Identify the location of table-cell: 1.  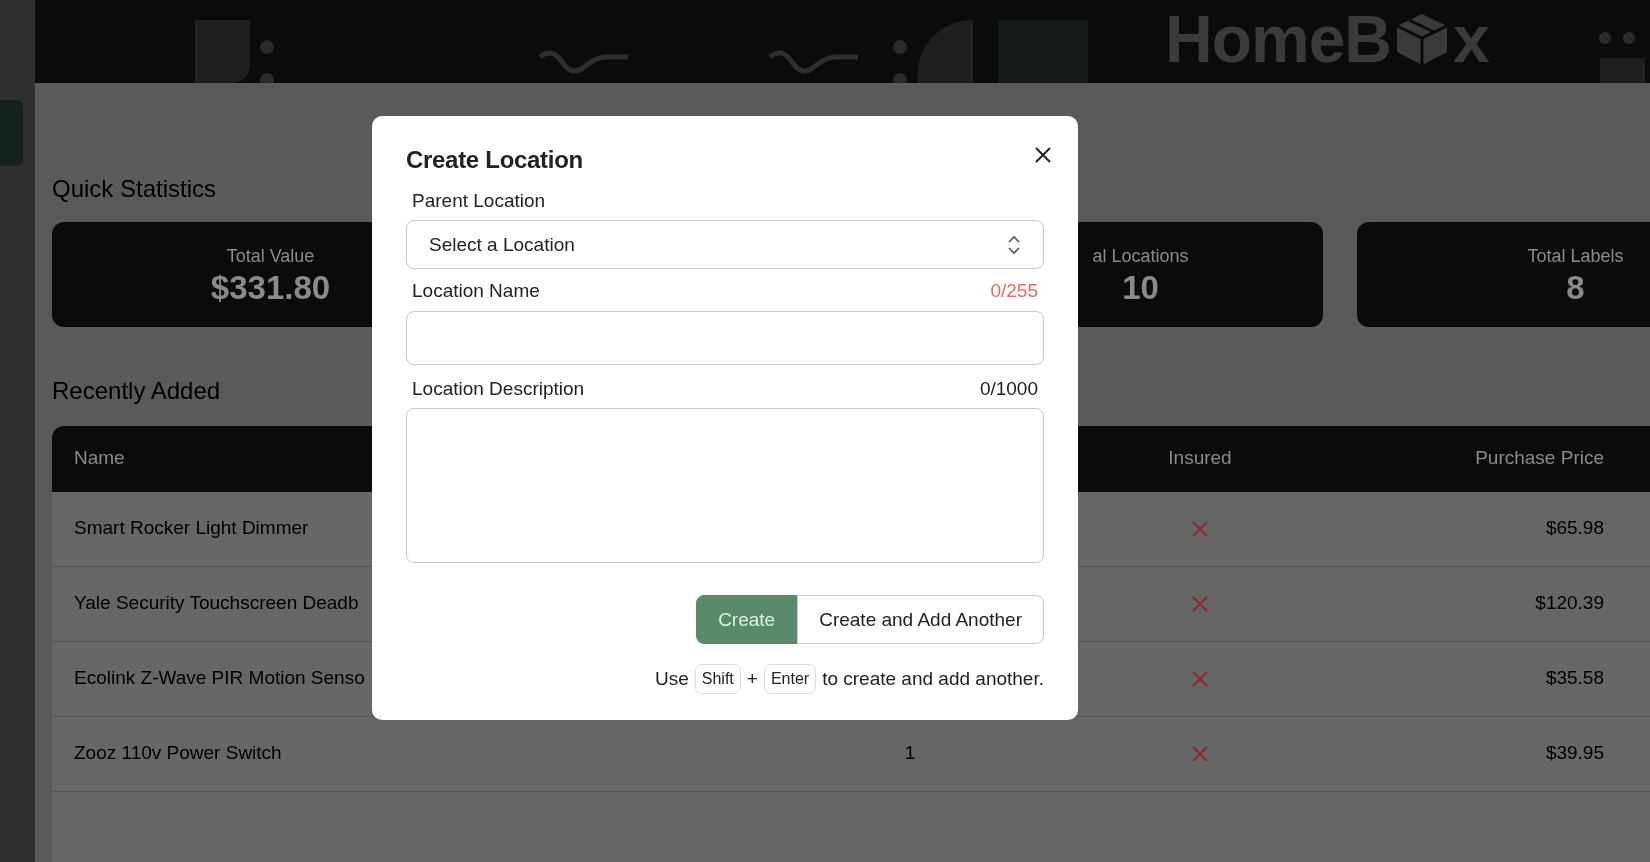
(910, 753).